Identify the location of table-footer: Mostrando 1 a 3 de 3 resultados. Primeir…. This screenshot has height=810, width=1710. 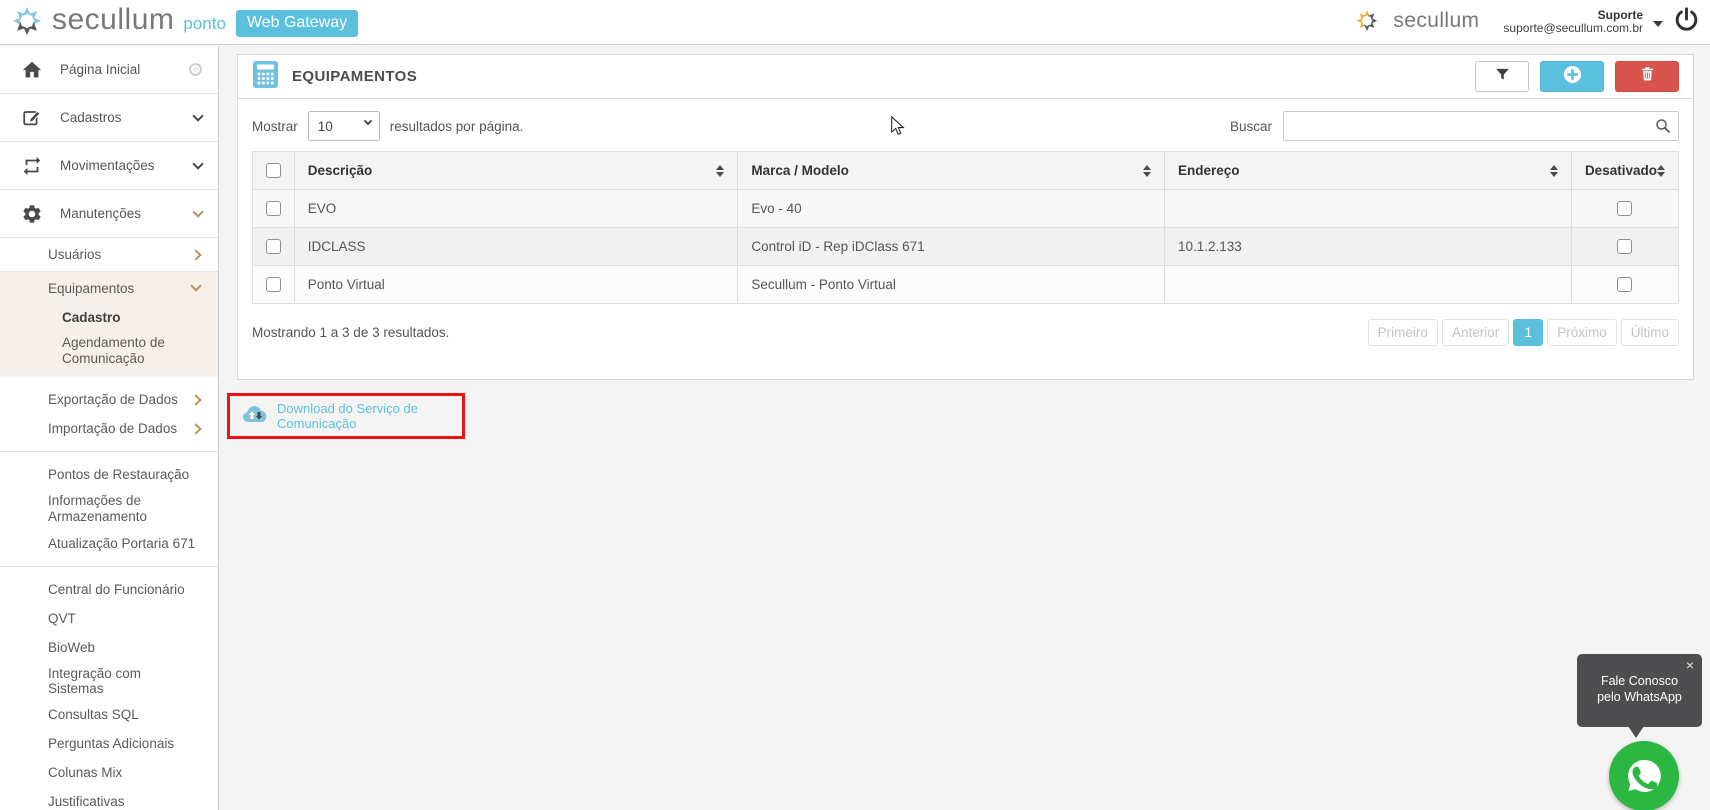
(965, 332).